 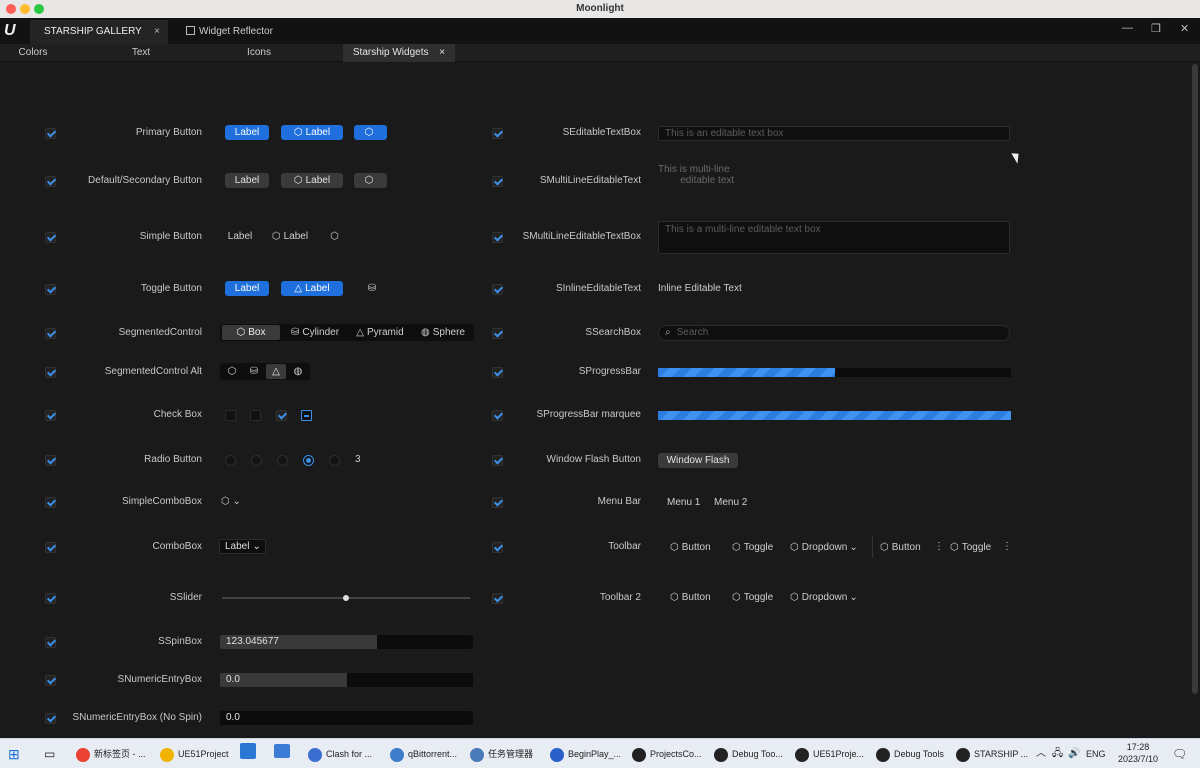 I want to click on segment-sphere: ◍ Sphere, so click(x=443, y=332).